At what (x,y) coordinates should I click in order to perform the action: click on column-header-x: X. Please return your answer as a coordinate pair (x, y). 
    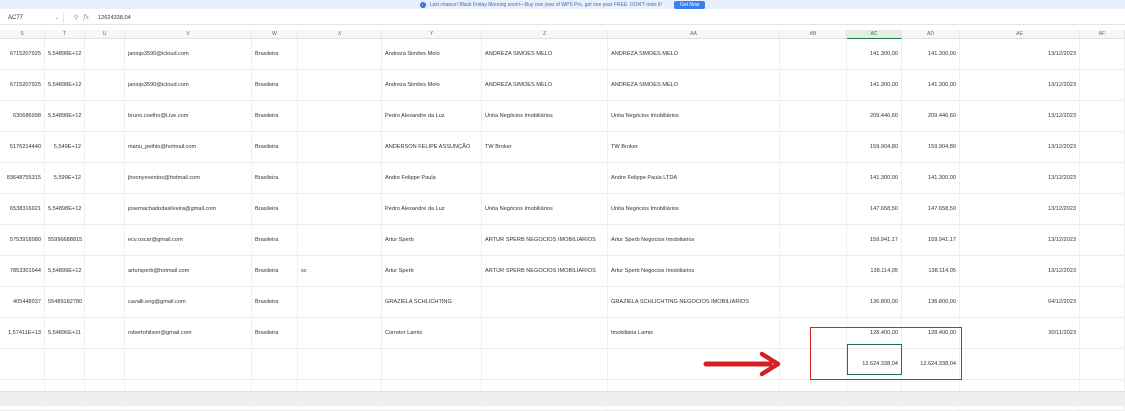
    Looking at the image, I should click on (340, 34).